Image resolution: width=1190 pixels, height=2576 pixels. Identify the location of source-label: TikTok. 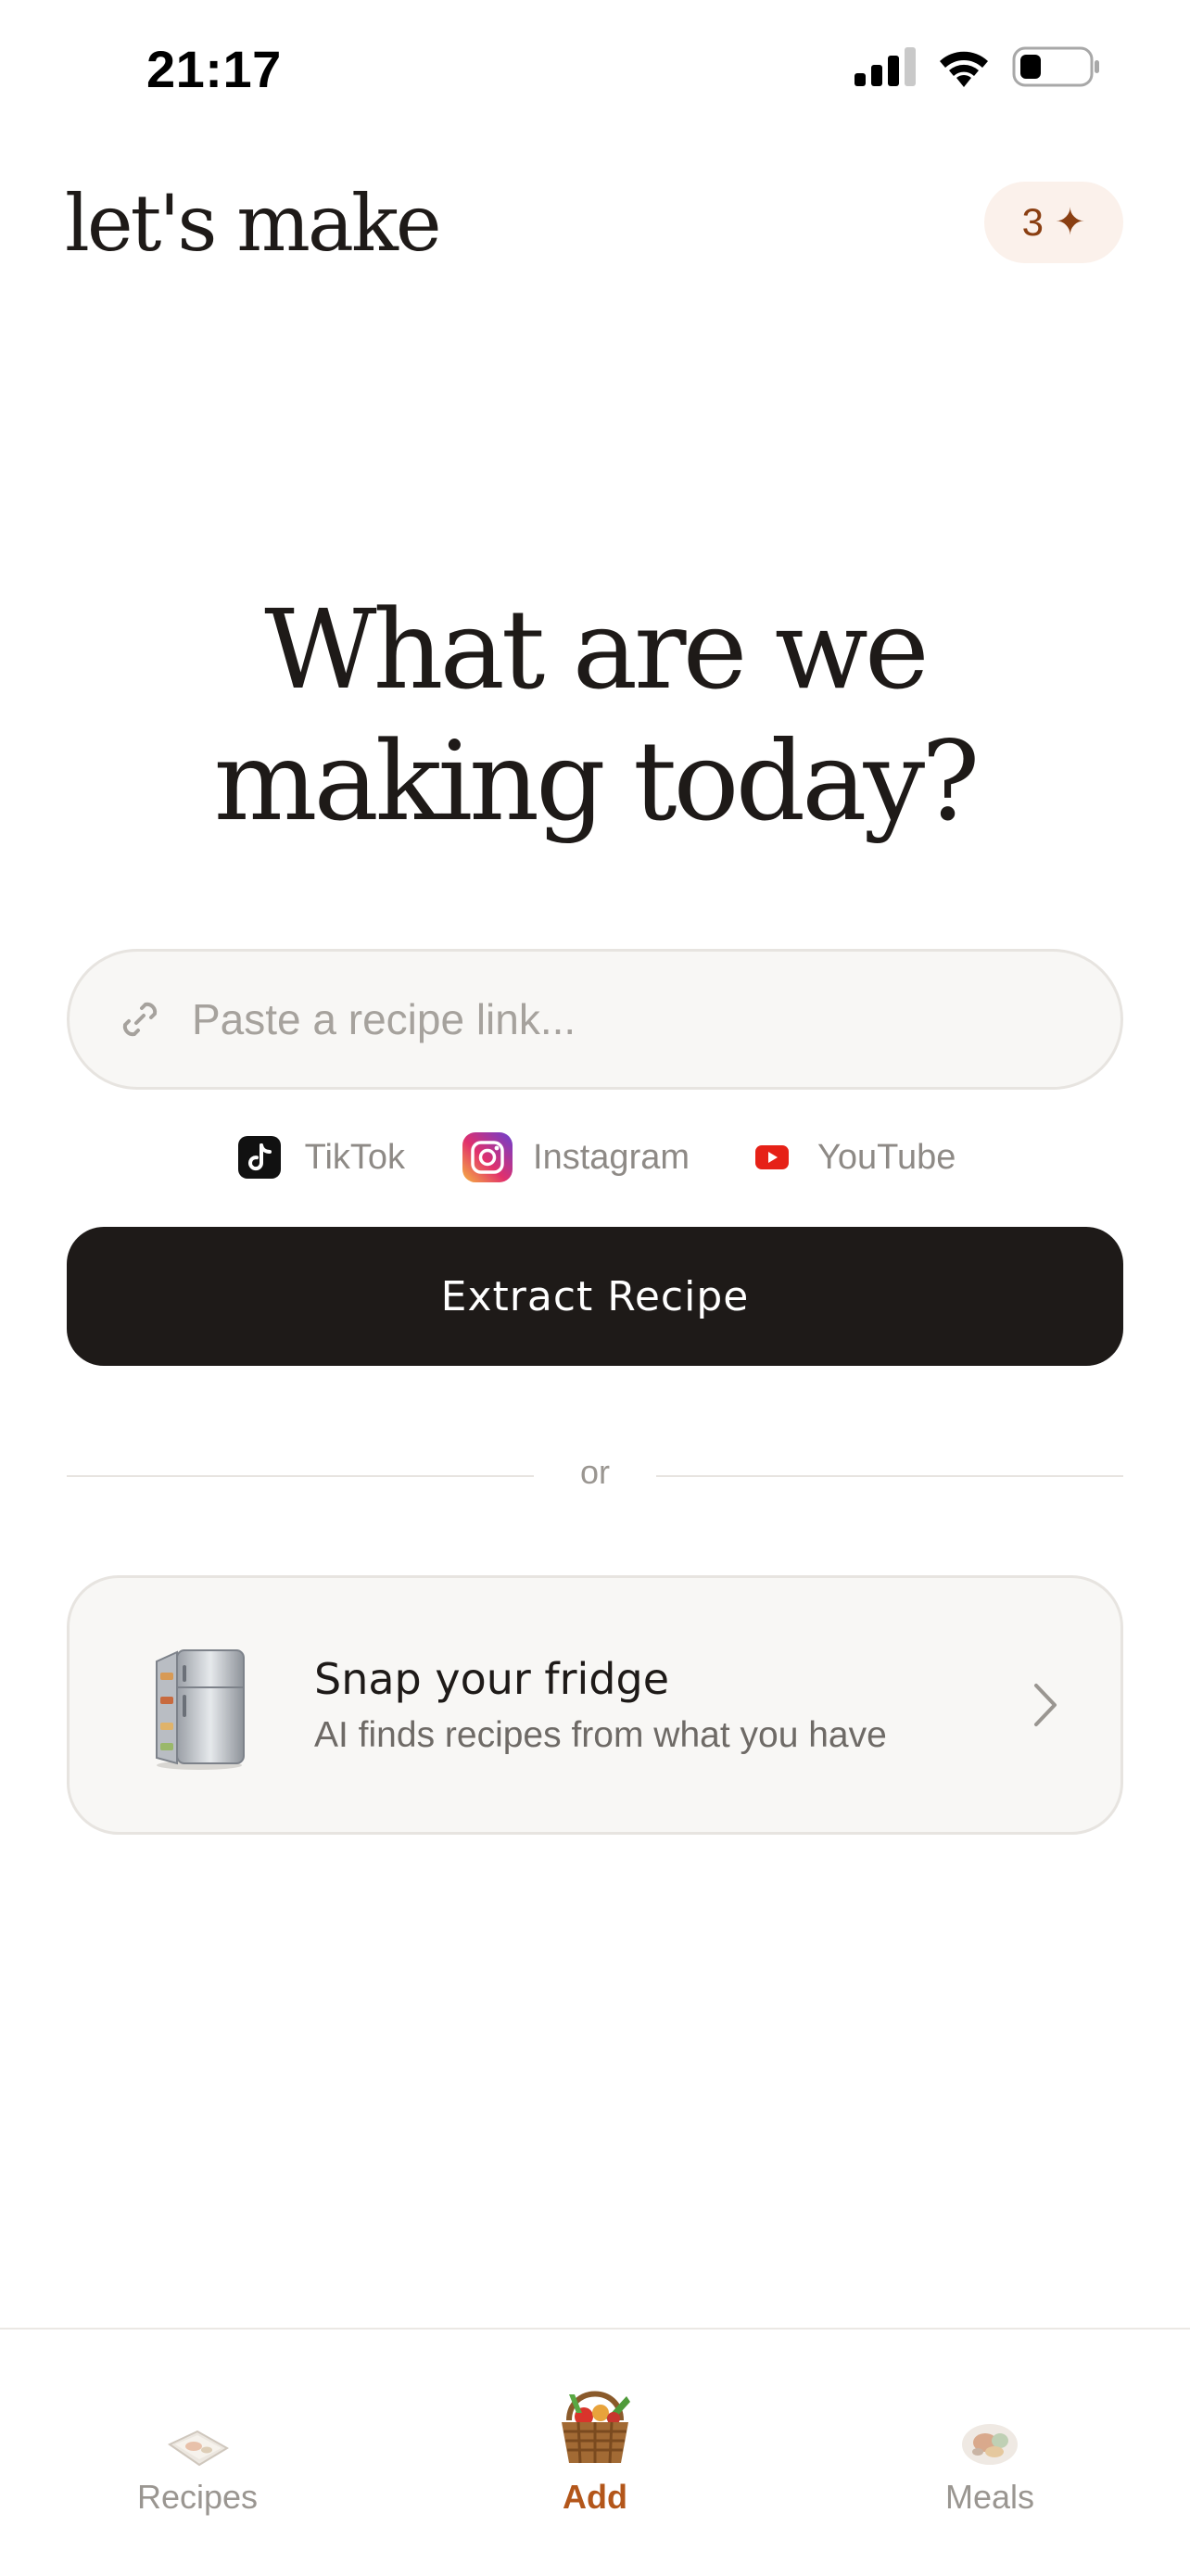
(355, 1157).